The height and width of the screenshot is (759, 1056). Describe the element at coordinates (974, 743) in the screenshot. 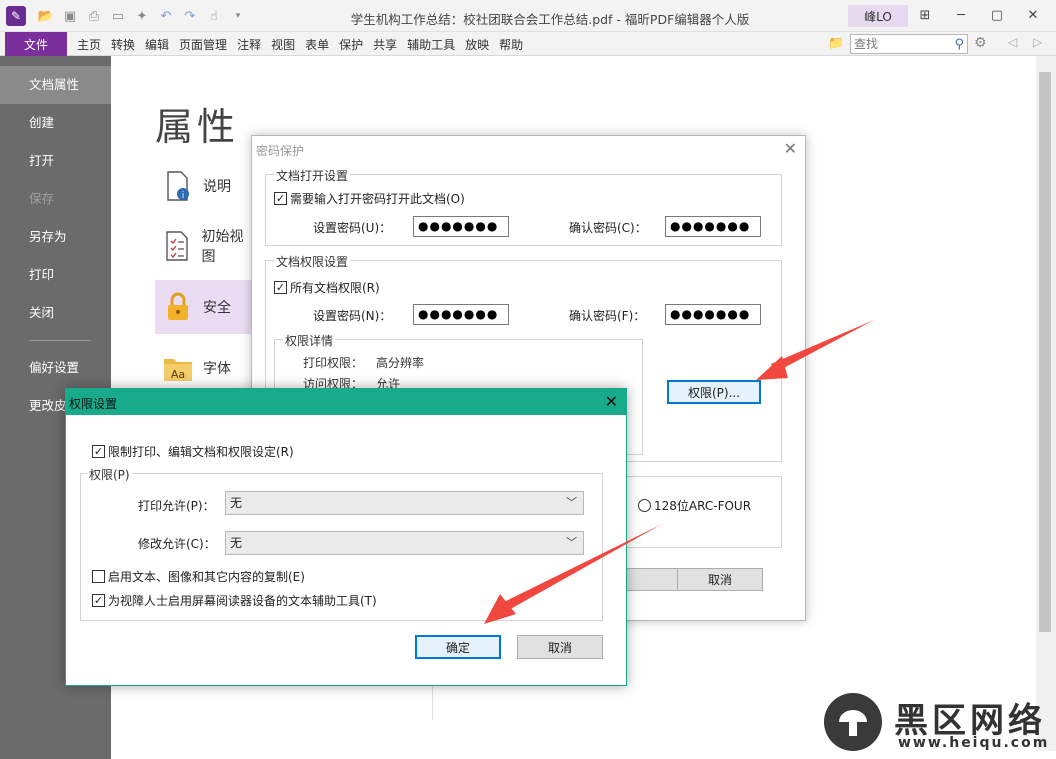

I see `watermark-url: www.heiqu.com` at that location.